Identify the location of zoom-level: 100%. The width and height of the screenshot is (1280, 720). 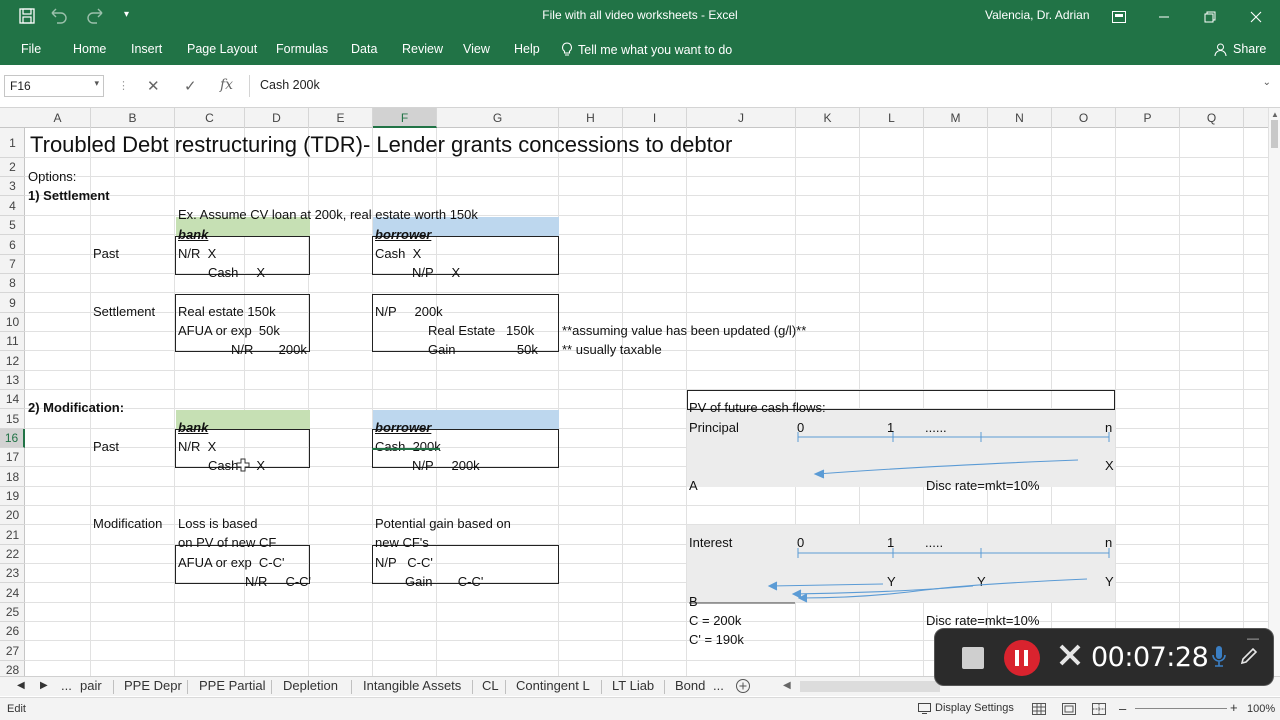
(1261, 709).